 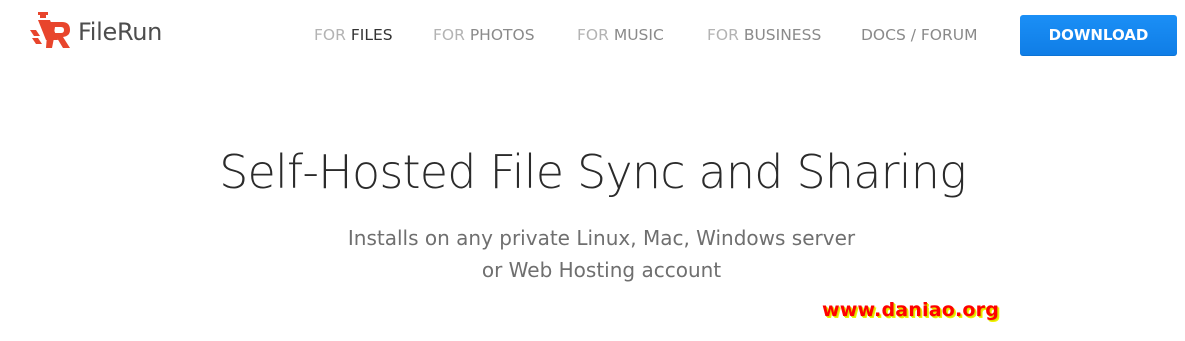 What do you see at coordinates (1098, 35) in the screenshot?
I see `download-button: DOWNLOAD` at bounding box center [1098, 35].